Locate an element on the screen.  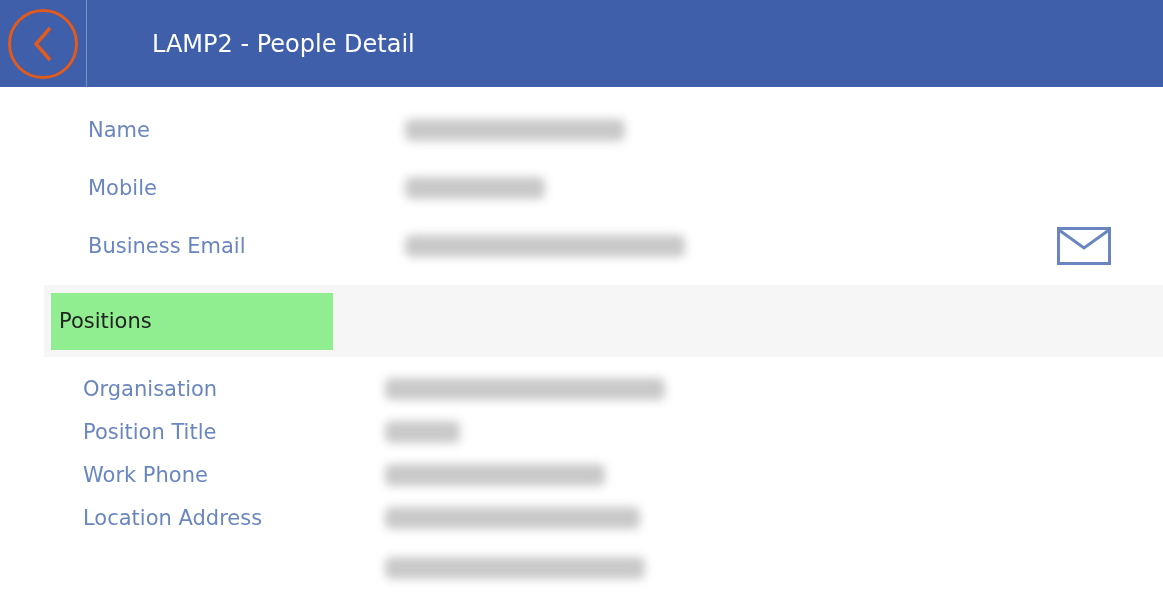
field-label: Mobile is located at coordinates (123, 188).